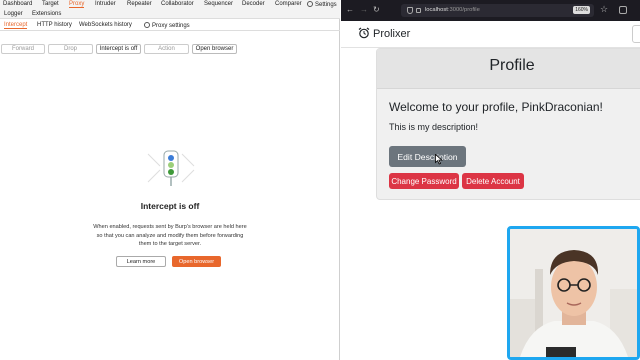 Image resolution: width=640 pixels, height=360 pixels. I want to click on card-title: Profile, so click(512, 65).